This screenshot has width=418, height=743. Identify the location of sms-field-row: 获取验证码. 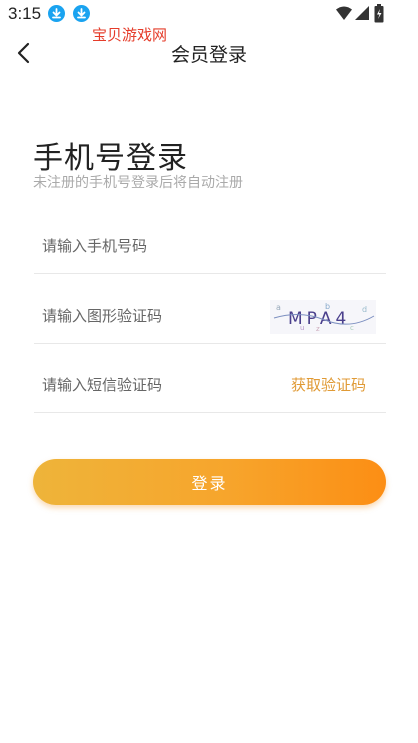
(210, 385).